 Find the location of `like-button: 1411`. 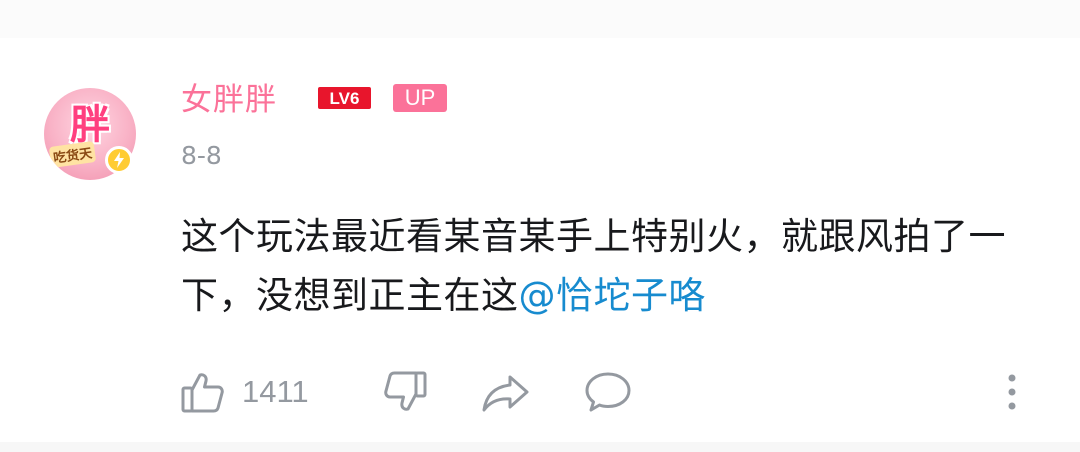

like-button: 1411 is located at coordinates (244, 392).